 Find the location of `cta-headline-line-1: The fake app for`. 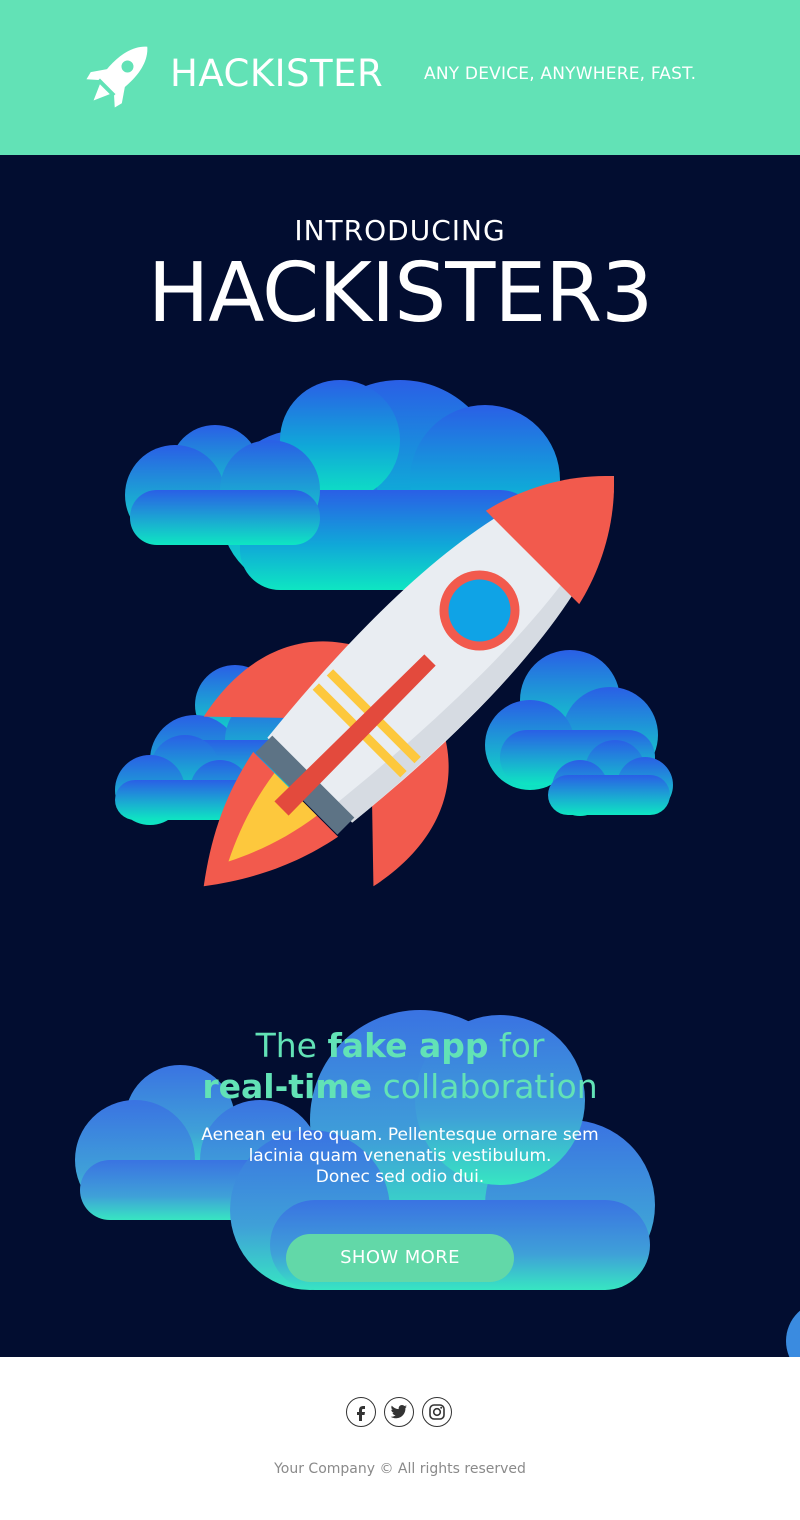

cta-headline-line-1: The fake app for is located at coordinates (400, 1045).